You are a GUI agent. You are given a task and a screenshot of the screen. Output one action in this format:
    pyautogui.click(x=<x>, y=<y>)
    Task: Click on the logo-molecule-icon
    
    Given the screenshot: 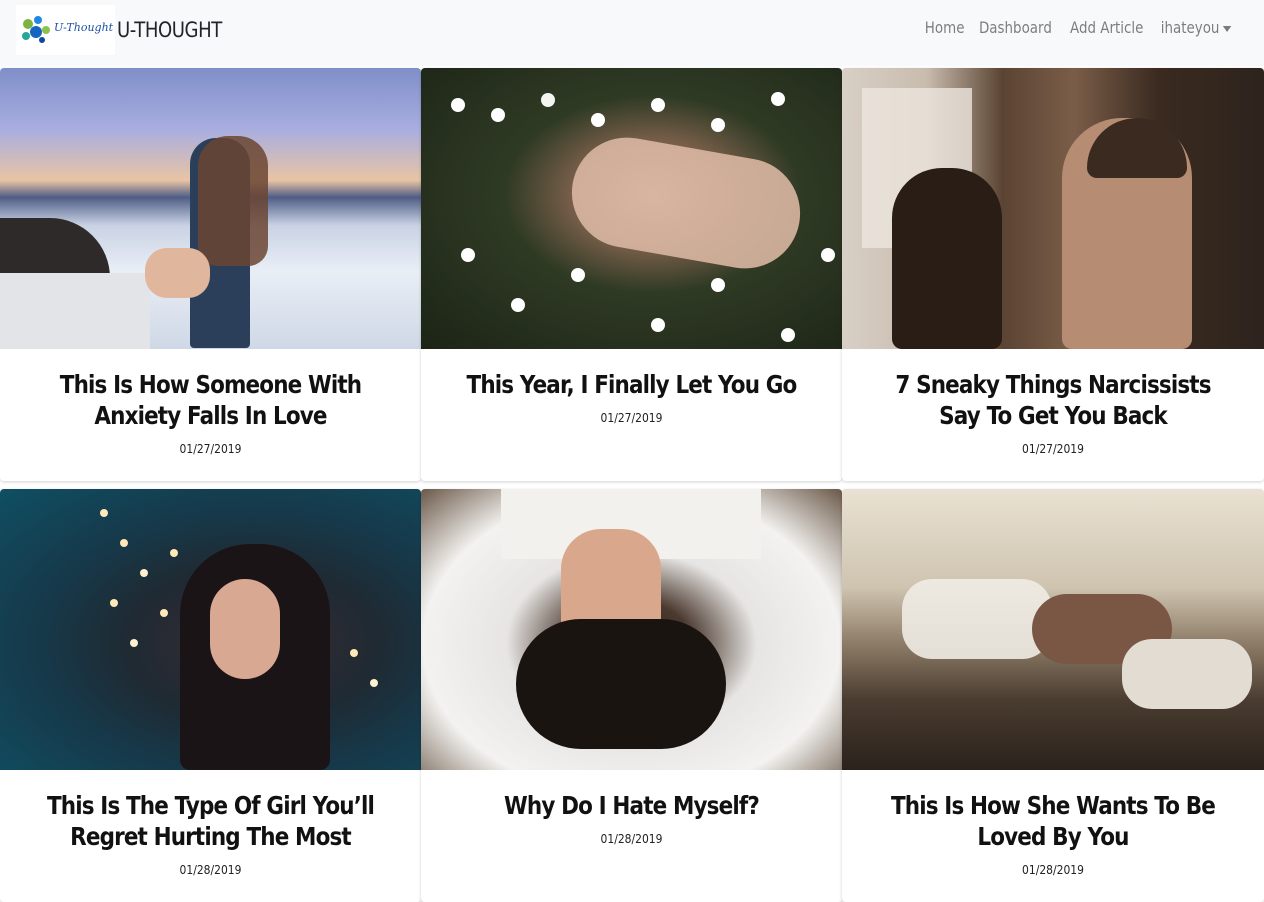 What is the action you would take?
    pyautogui.click(x=36, y=29)
    